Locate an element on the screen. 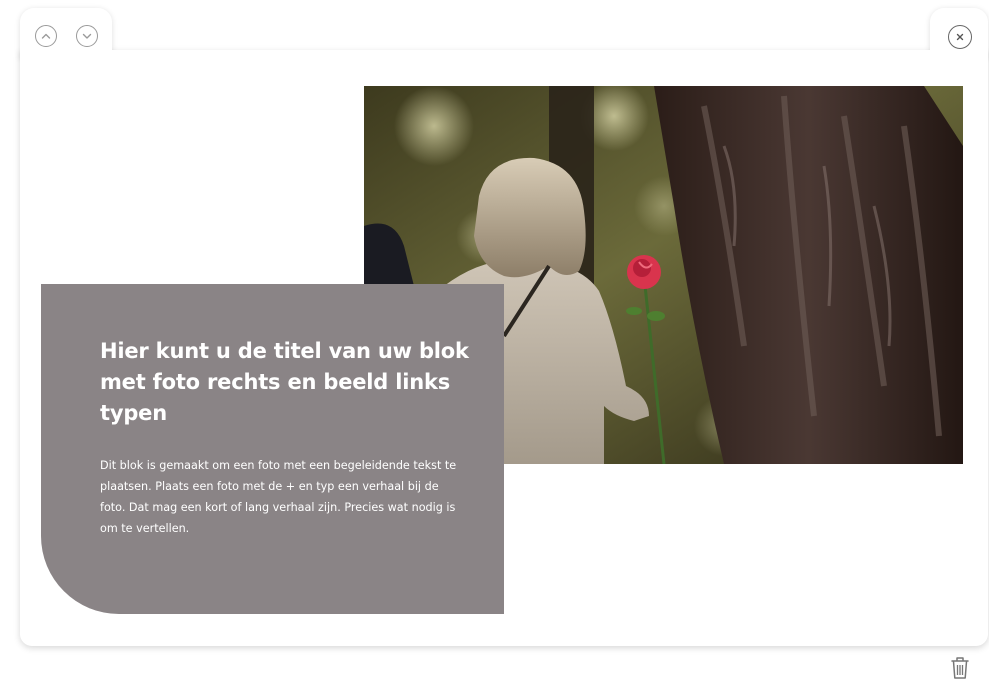 The height and width of the screenshot is (697, 989). chevron-up-icon is located at coordinates (46, 36).